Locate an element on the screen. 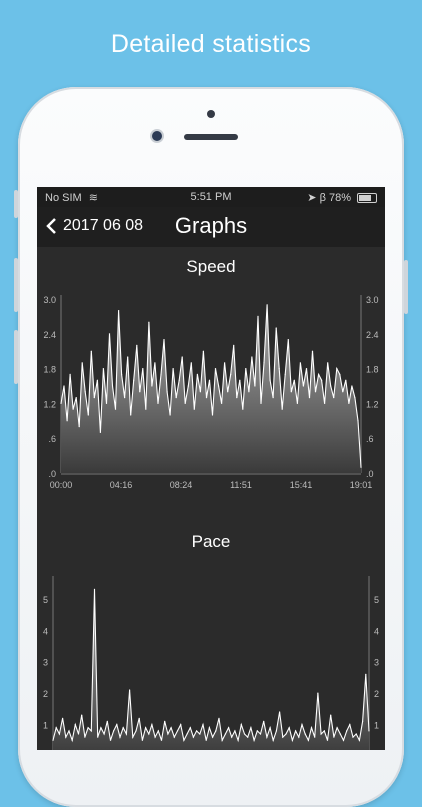 Image resolution: width=422 pixels, height=807 pixels. headline: Detailed statistics is located at coordinates (211, 44).